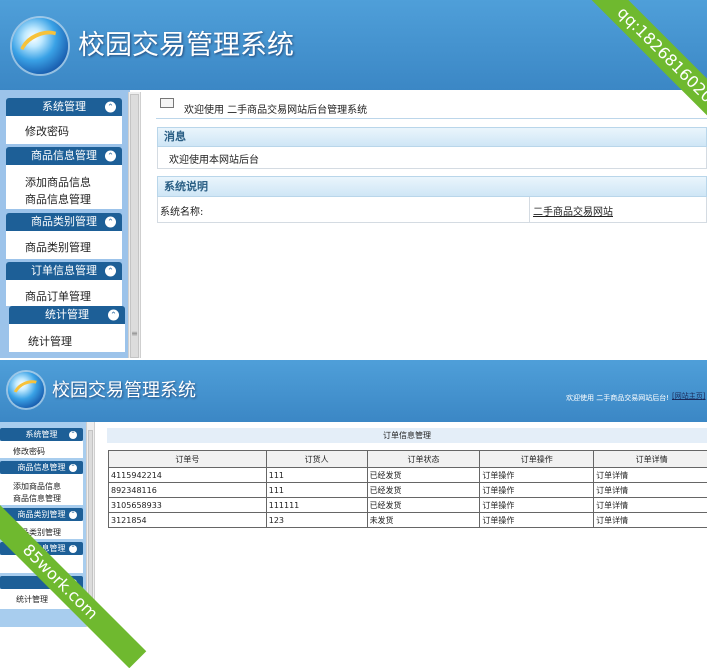 The width and height of the screenshot is (707, 668). What do you see at coordinates (423, 459) in the screenshot?
I see `column-header: 订单状态` at bounding box center [423, 459].